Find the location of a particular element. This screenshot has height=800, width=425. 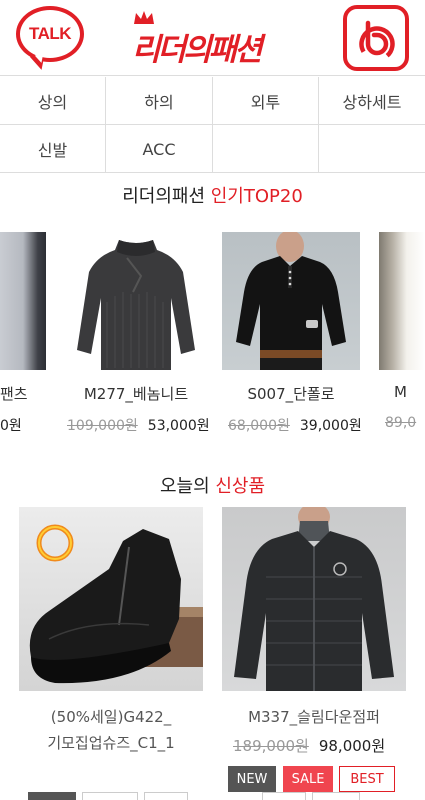

category-shoes: 신발 is located at coordinates (53, 149).